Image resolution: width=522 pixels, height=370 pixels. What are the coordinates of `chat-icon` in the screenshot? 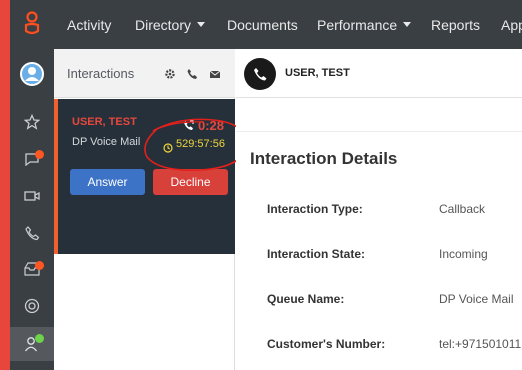 It's located at (32, 159).